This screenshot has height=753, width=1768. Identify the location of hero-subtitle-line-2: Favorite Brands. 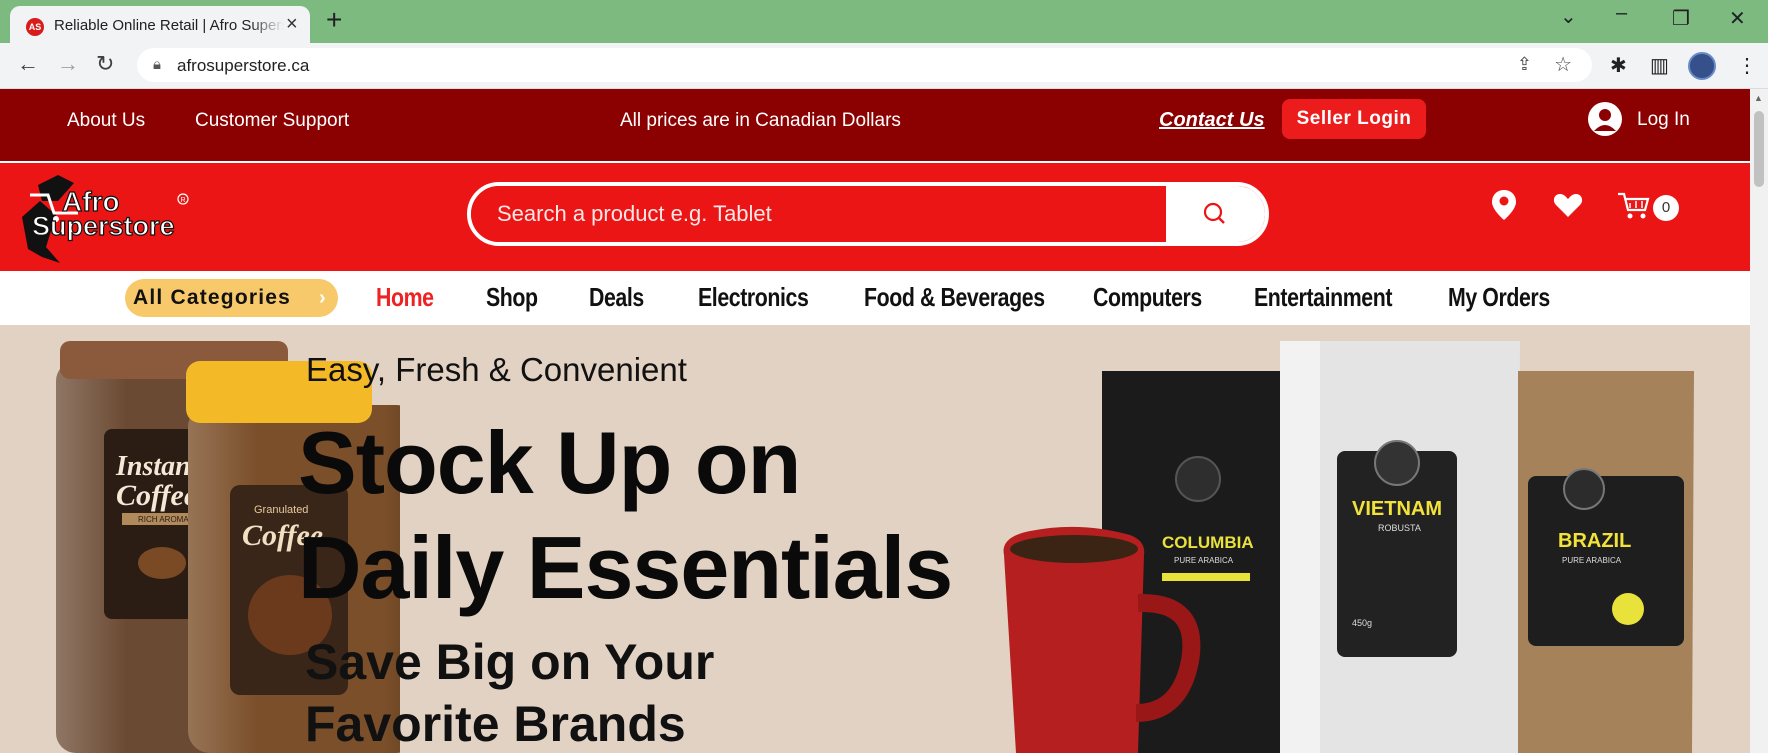
(495, 724).